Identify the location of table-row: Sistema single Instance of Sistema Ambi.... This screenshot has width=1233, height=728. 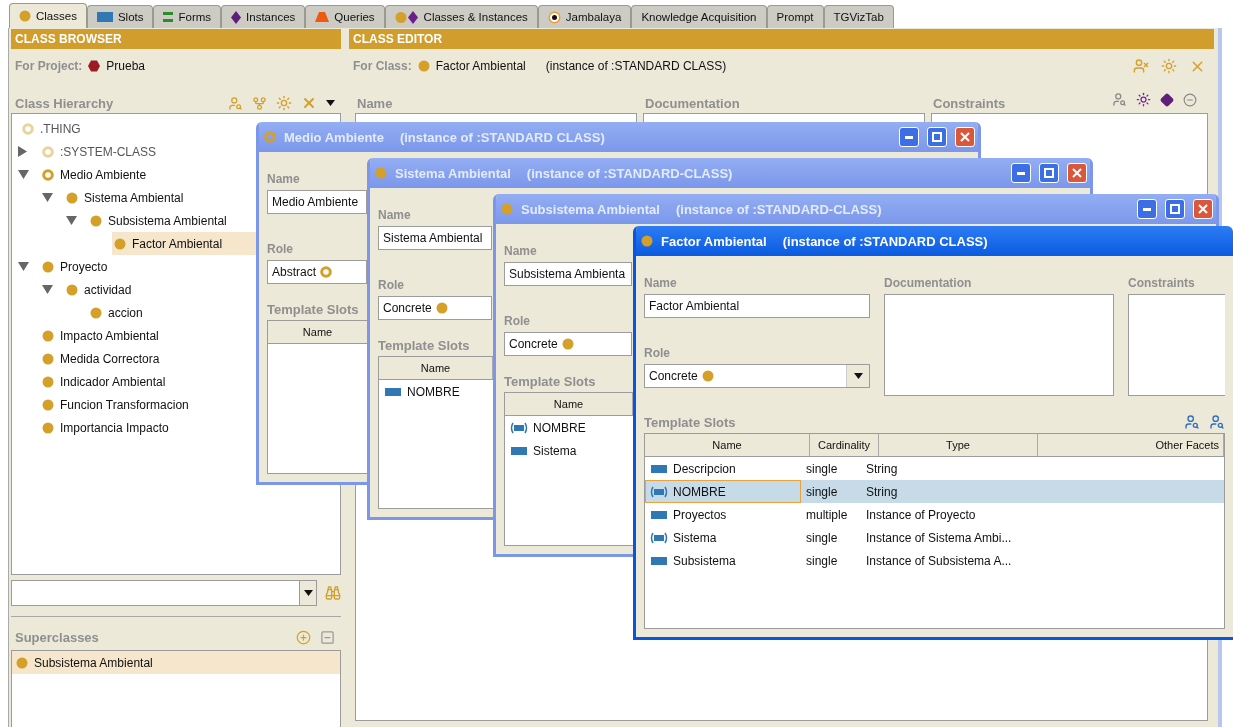
(934, 537).